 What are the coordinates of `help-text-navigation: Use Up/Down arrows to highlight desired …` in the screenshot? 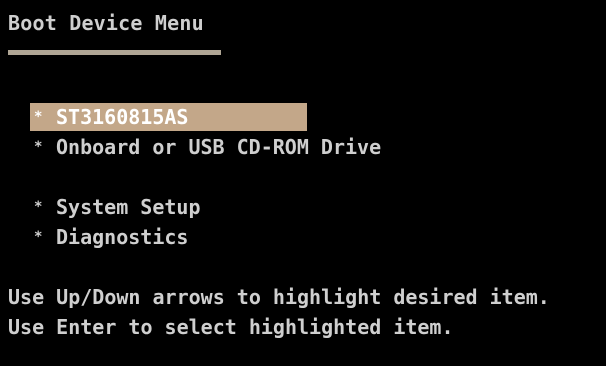 It's located at (279, 297).